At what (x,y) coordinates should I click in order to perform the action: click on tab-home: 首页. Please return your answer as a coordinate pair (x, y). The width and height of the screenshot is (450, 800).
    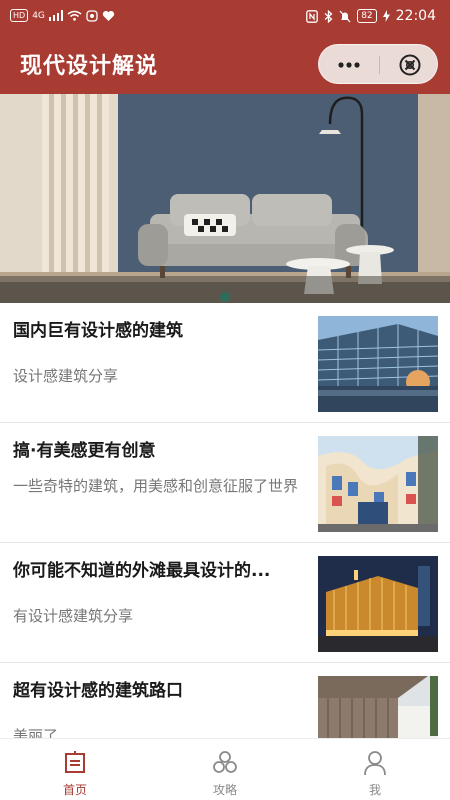
    Looking at the image, I should click on (75, 769).